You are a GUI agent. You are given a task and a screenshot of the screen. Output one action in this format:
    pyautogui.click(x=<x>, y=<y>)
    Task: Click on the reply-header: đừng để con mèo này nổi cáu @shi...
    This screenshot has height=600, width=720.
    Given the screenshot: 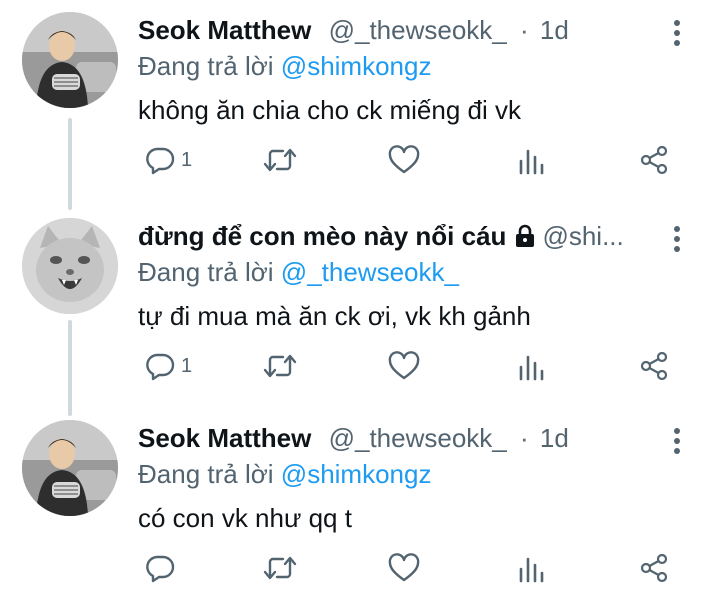 What is the action you would take?
    pyautogui.click(x=418, y=236)
    